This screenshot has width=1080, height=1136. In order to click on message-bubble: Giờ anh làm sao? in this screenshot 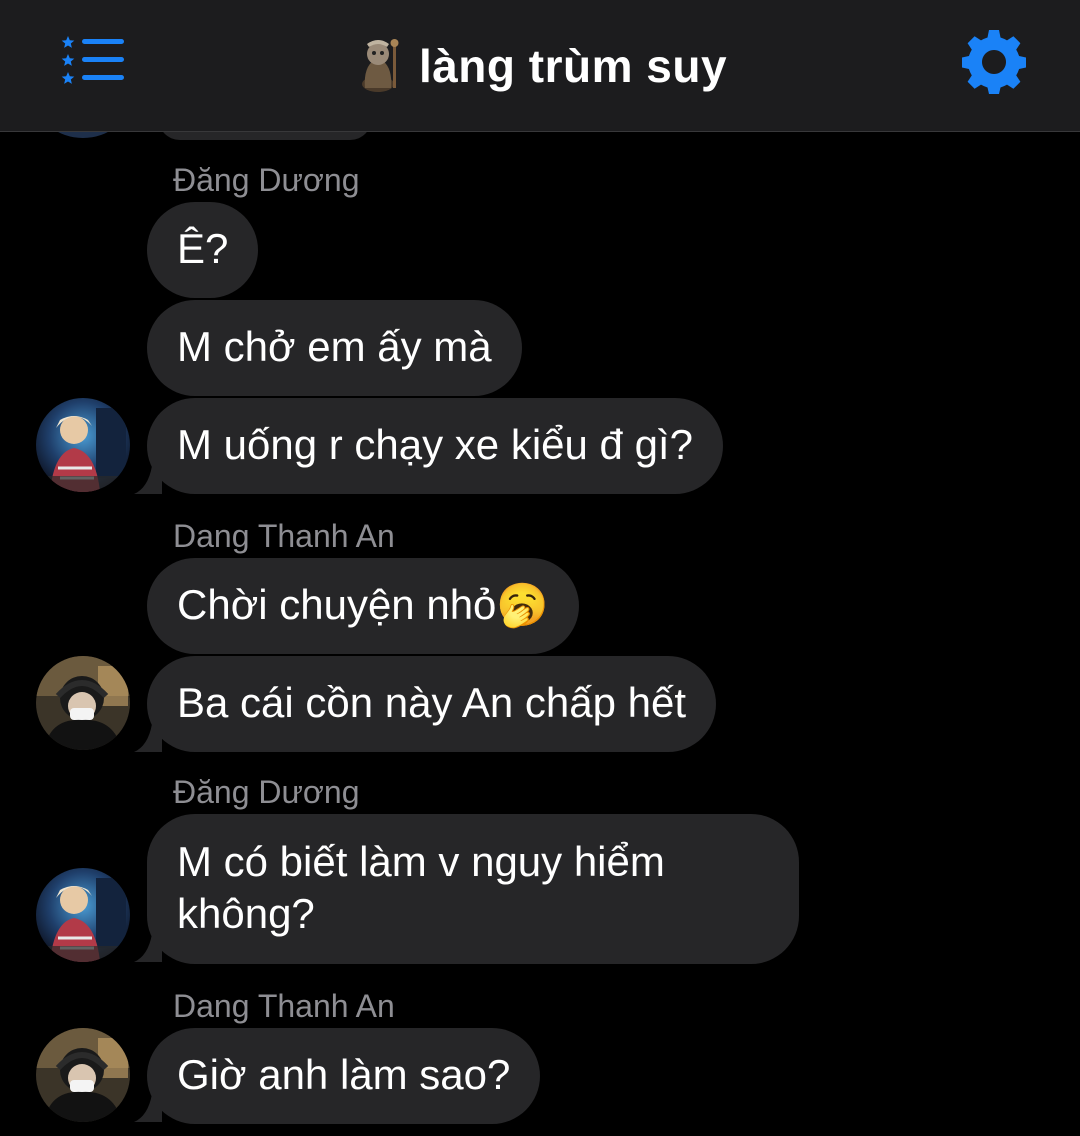, I will do `click(344, 1076)`.